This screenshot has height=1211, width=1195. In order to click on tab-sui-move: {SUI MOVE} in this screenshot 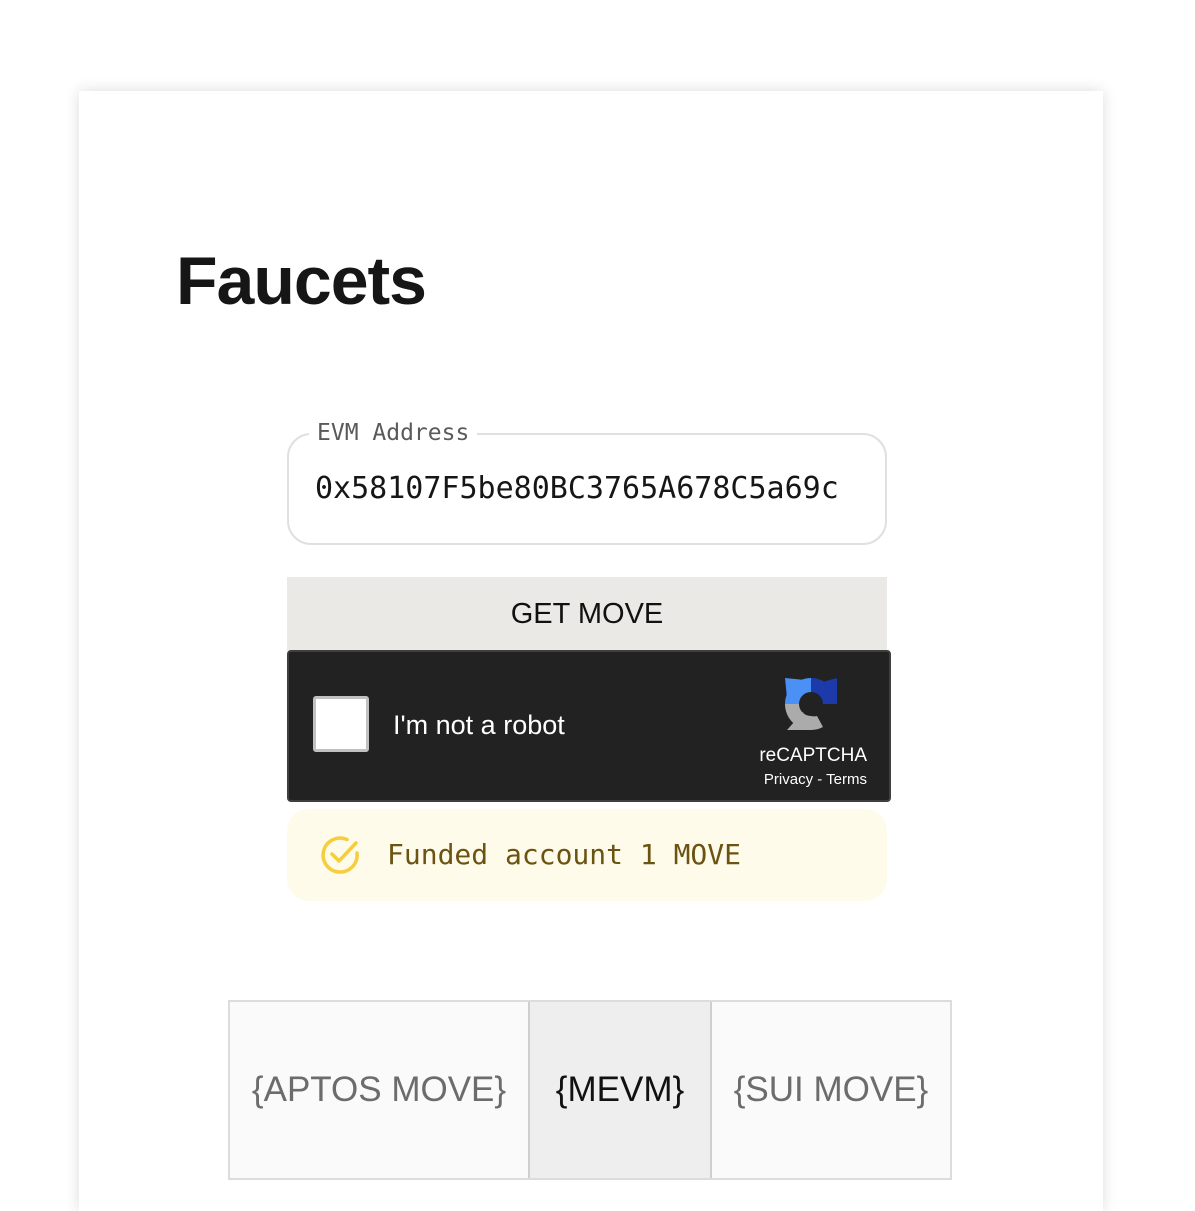, I will do `click(830, 1090)`.